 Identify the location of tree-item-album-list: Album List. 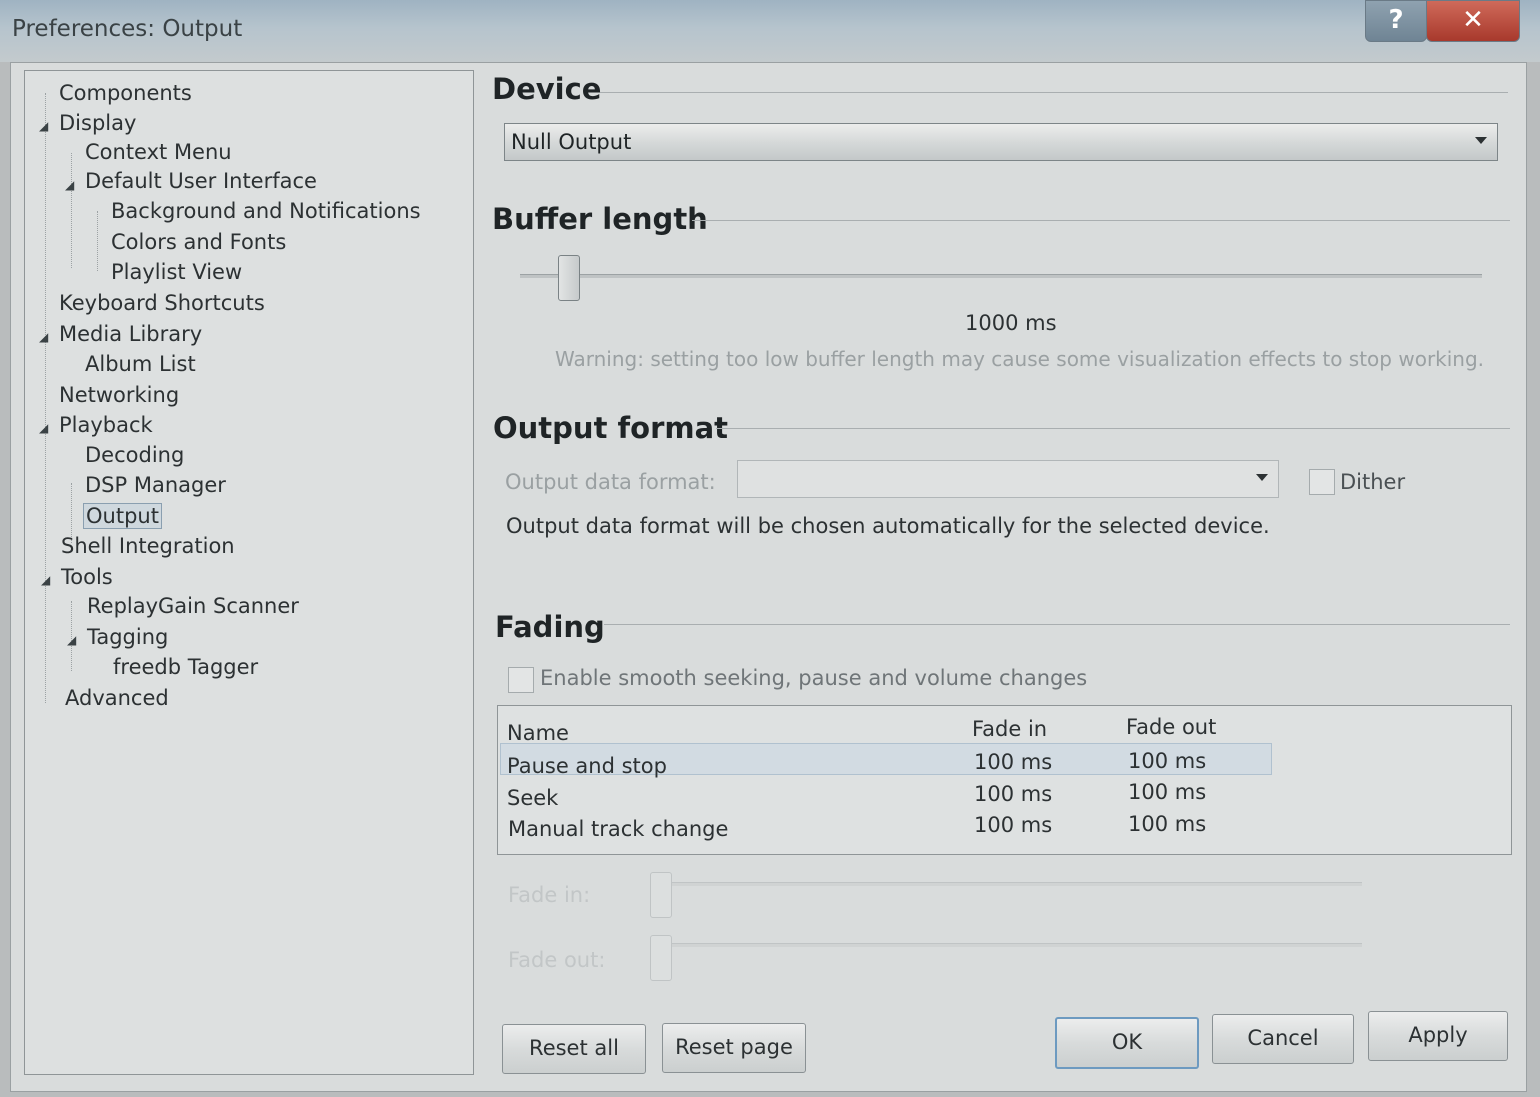
(140, 364).